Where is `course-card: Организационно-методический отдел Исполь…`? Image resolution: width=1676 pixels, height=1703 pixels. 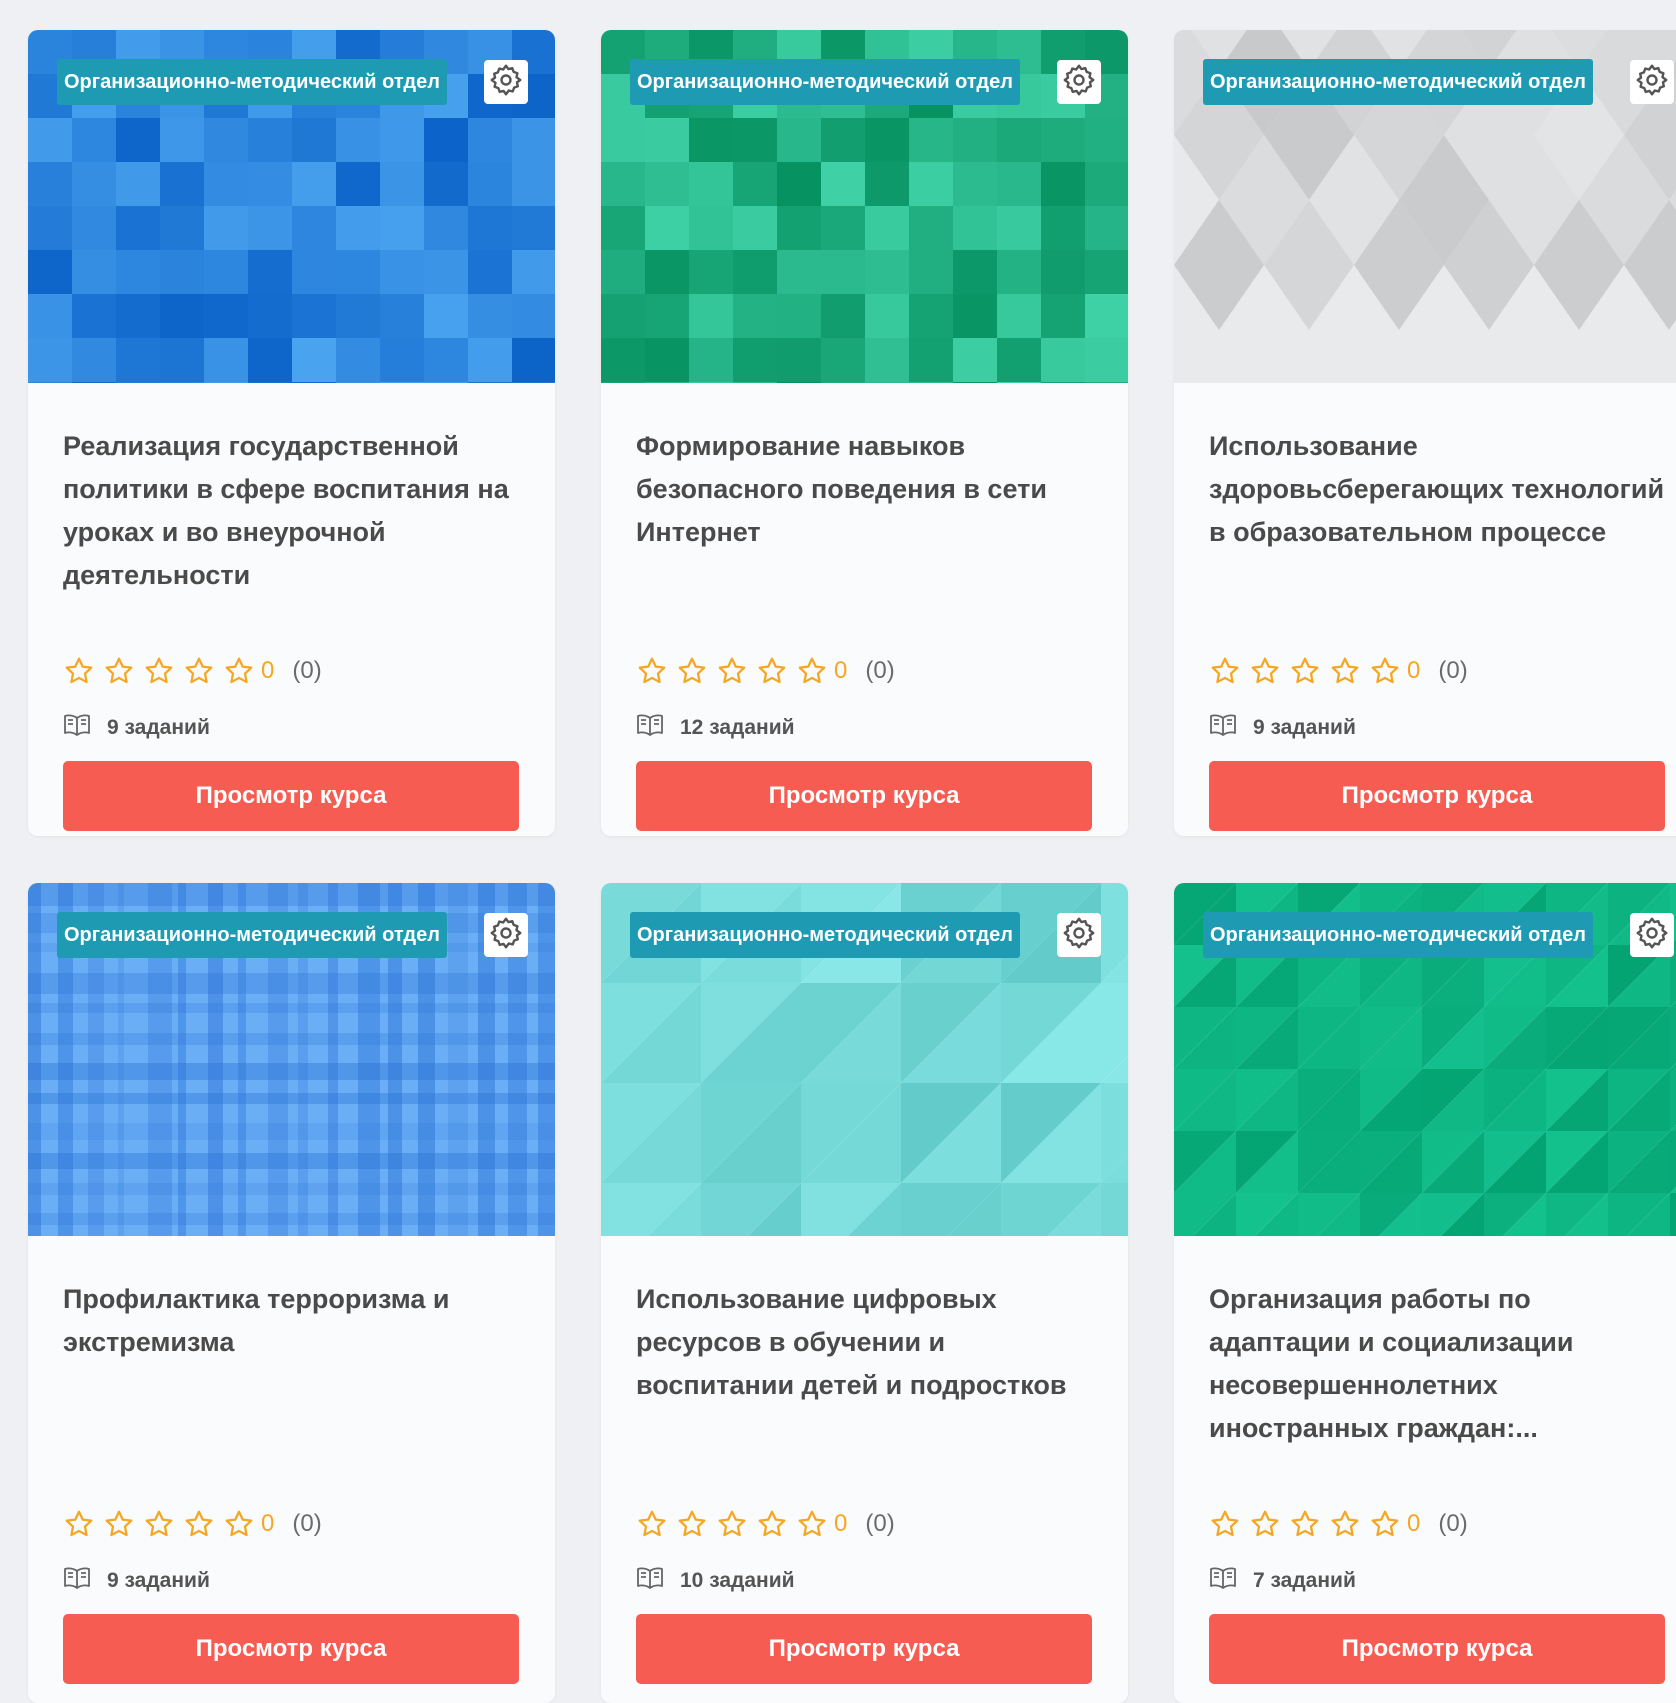 course-card: Организационно-методический отдел Исполь… is located at coordinates (1425, 433).